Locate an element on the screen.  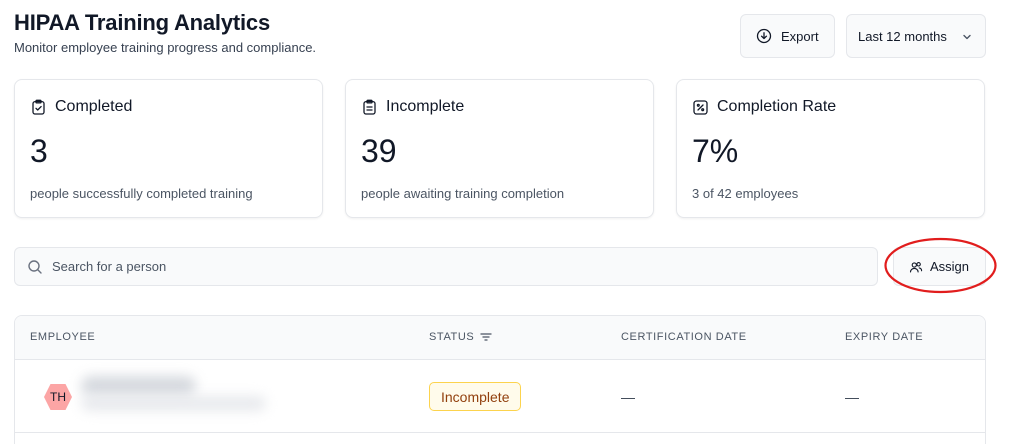
date-range-select: Last 12 months is located at coordinates (916, 36).